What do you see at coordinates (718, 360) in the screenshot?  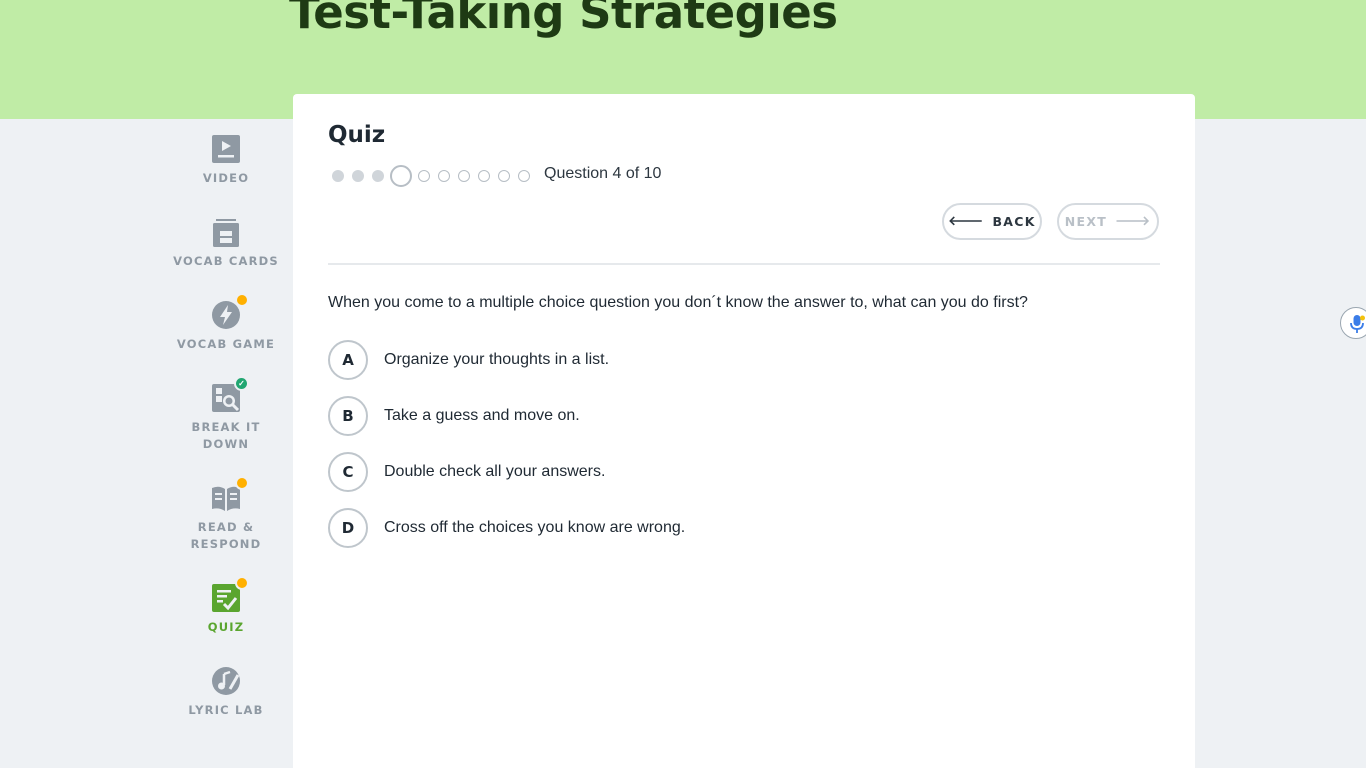 I see `answer-option-a: A Organize your thoughts in a list.` at bounding box center [718, 360].